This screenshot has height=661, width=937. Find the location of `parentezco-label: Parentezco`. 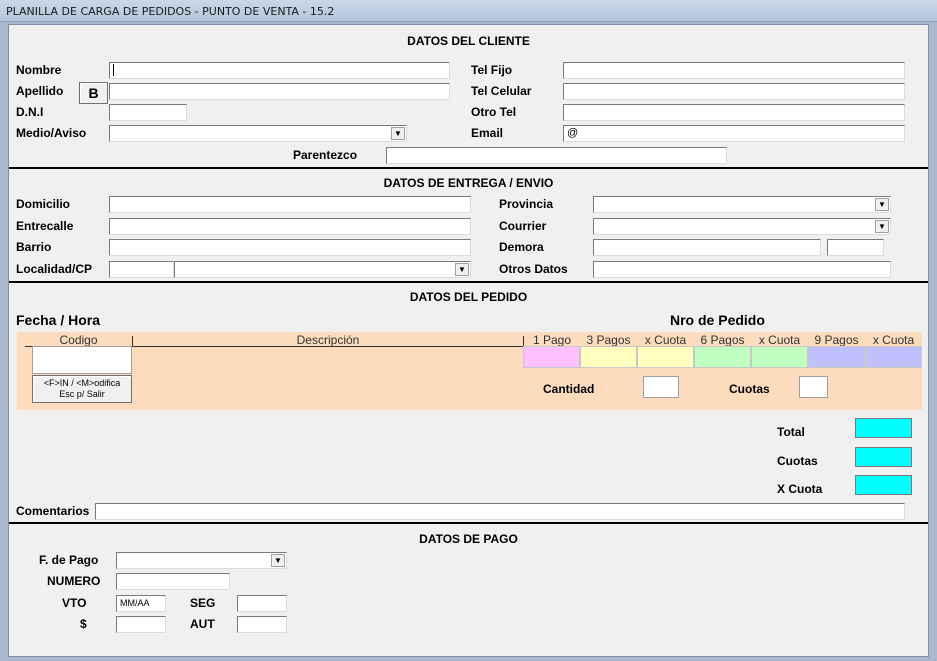

parentezco-label: Parentezco is located at coordinates (325, 155).